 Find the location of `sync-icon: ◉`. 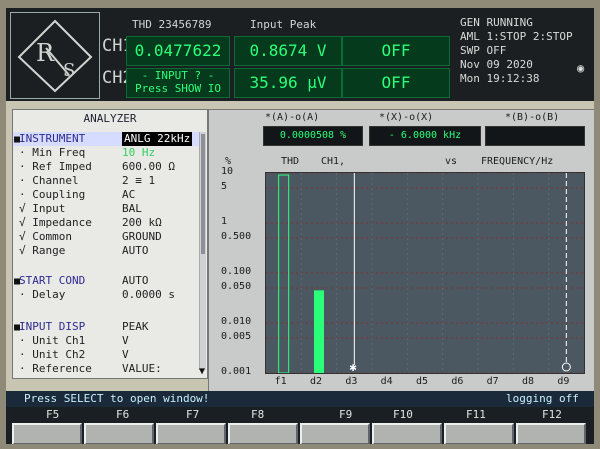

sync-icon: ◉ is located at coordinates (581, 68).